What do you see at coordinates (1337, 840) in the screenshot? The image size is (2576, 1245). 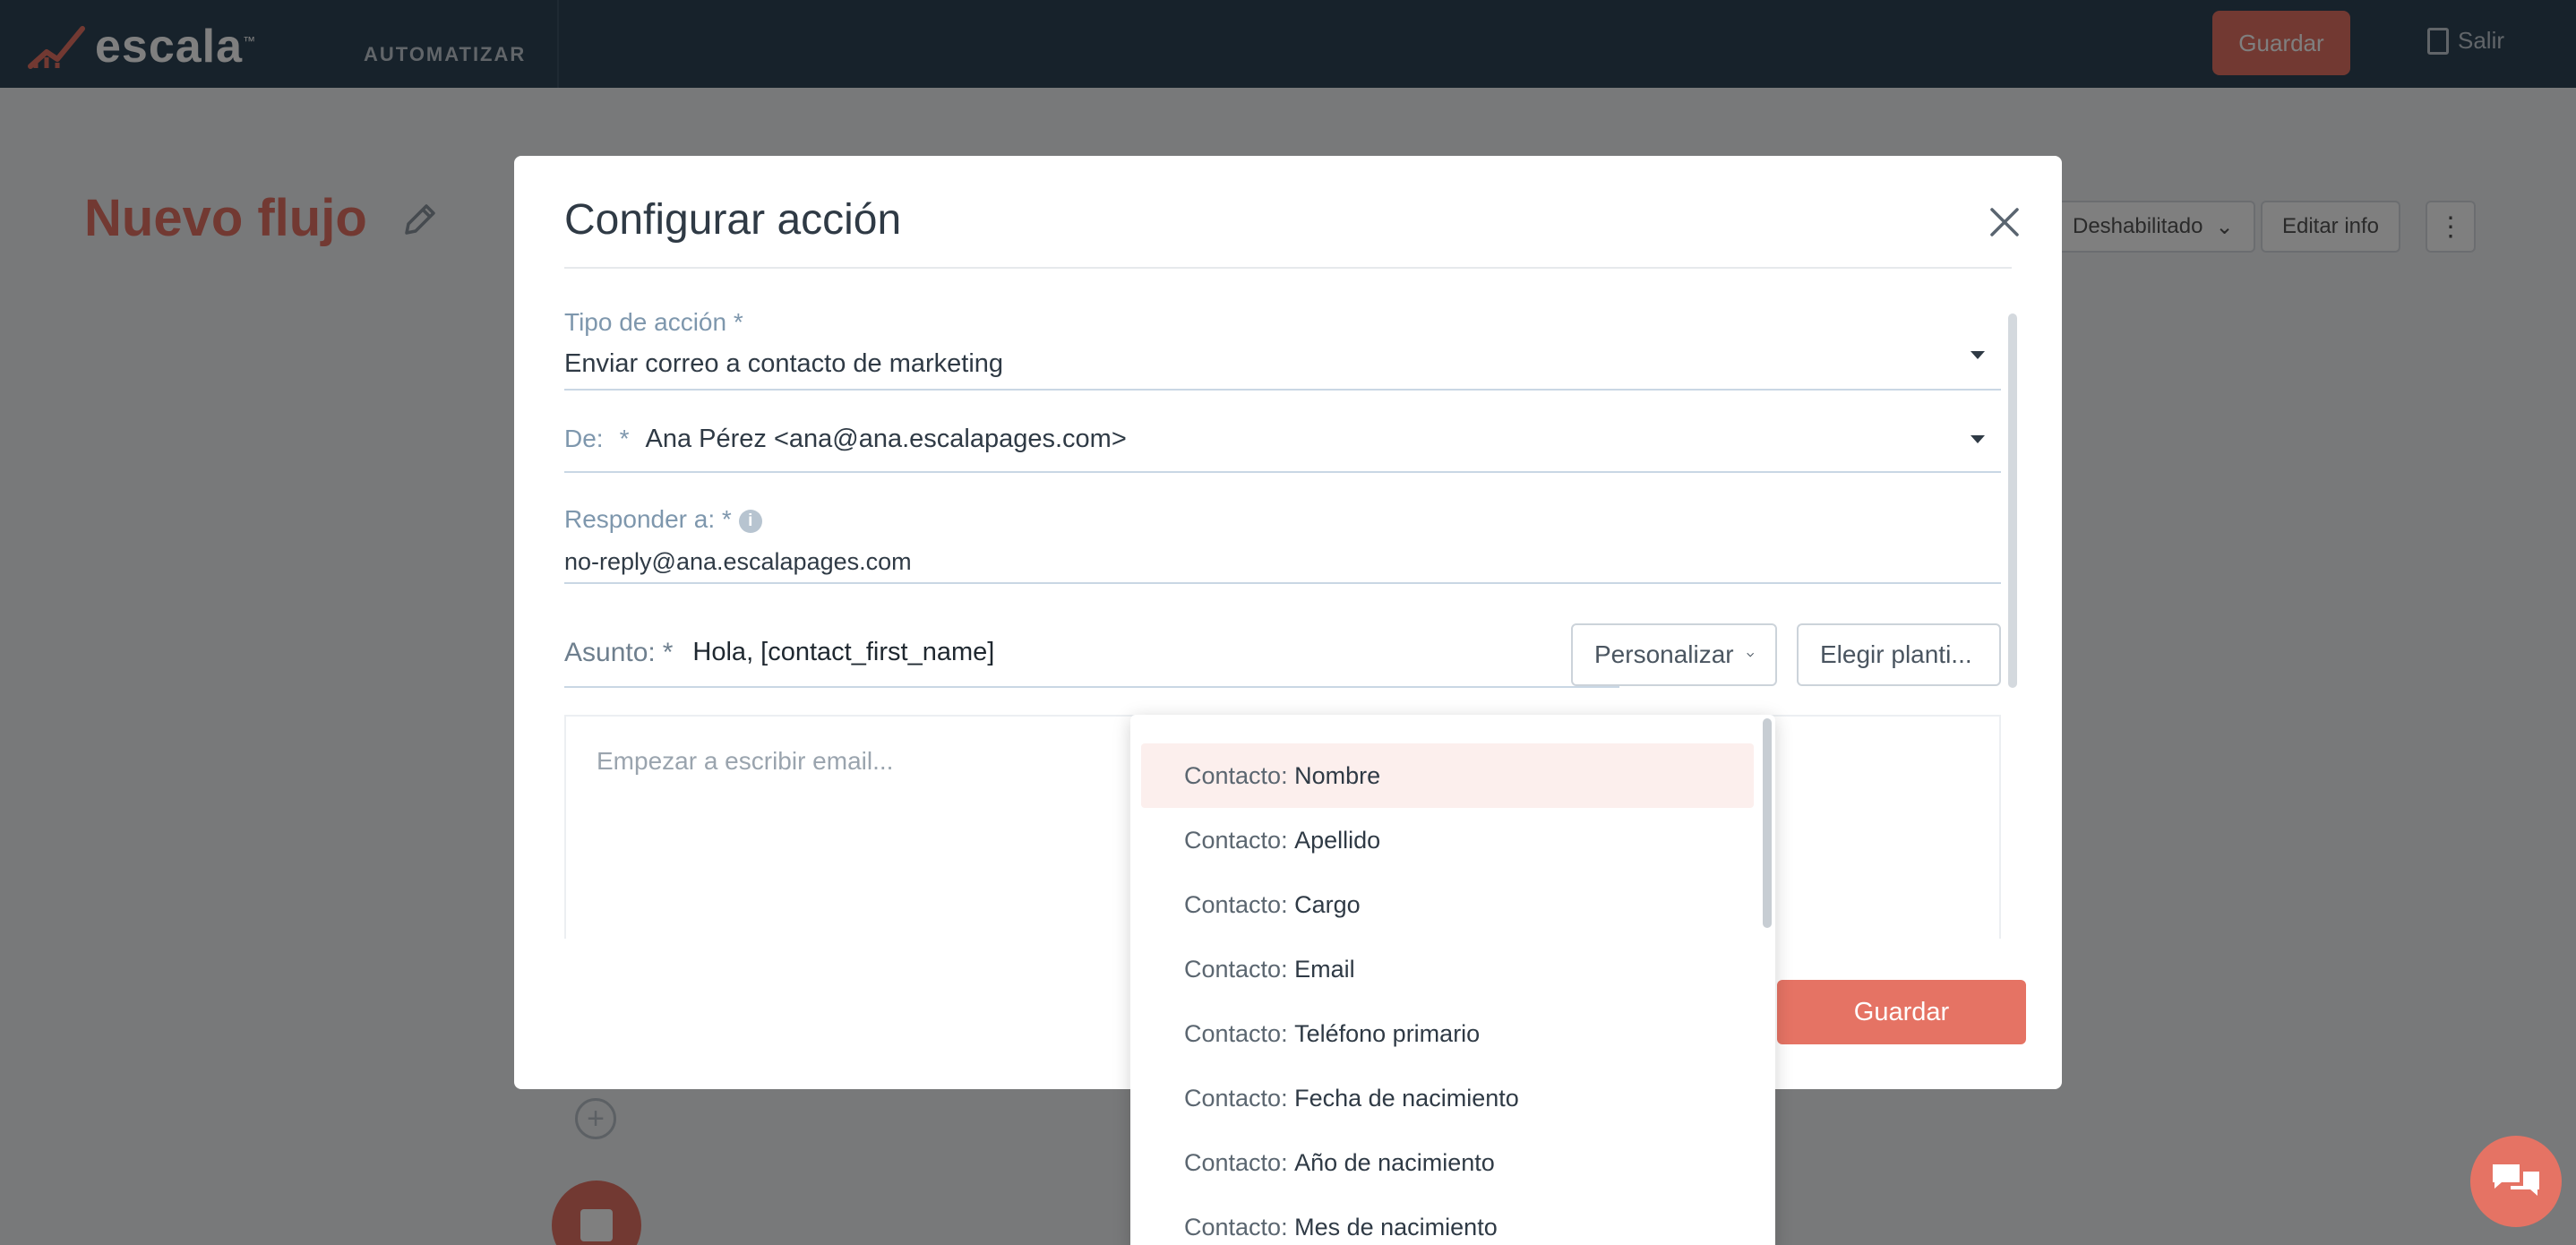 I see `dropdown-item-field: Apellido` at bounding box center [1337, 840].